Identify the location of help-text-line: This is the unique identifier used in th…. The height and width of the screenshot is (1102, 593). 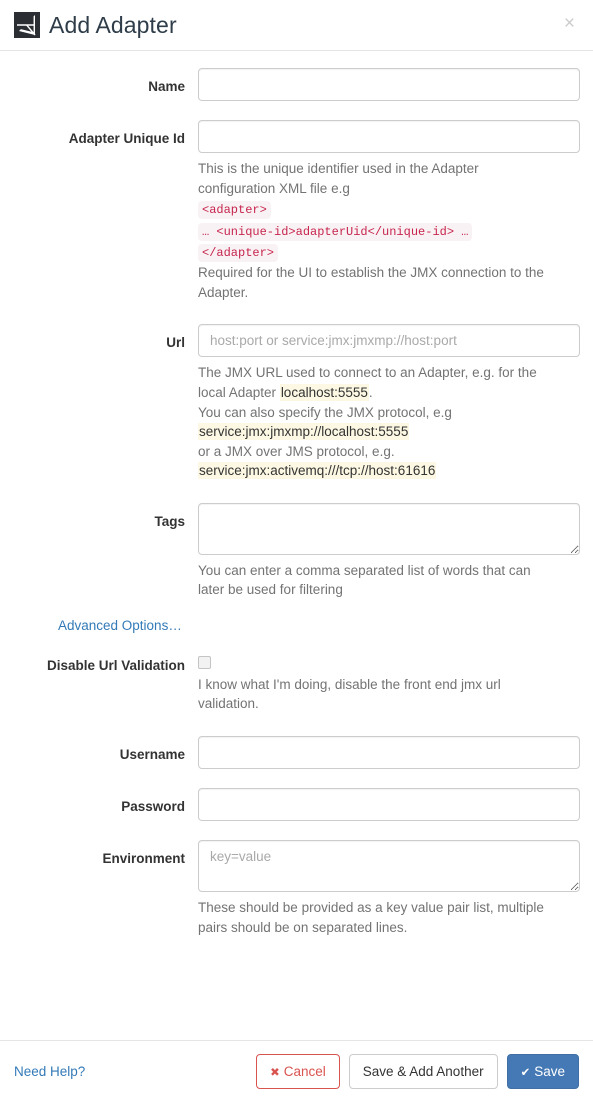
(338, 168).